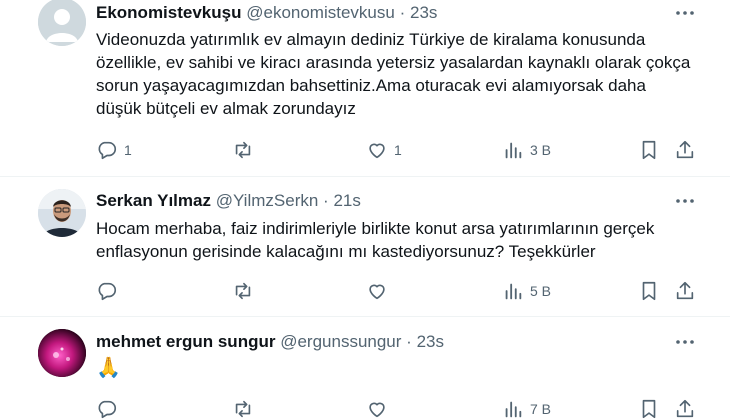 Image resolution: width=730 pixels, height=420 pixels. Describe the element at coordinates (108, 368) in the screenshot. I see `tweet-text: 🙏` at that location.